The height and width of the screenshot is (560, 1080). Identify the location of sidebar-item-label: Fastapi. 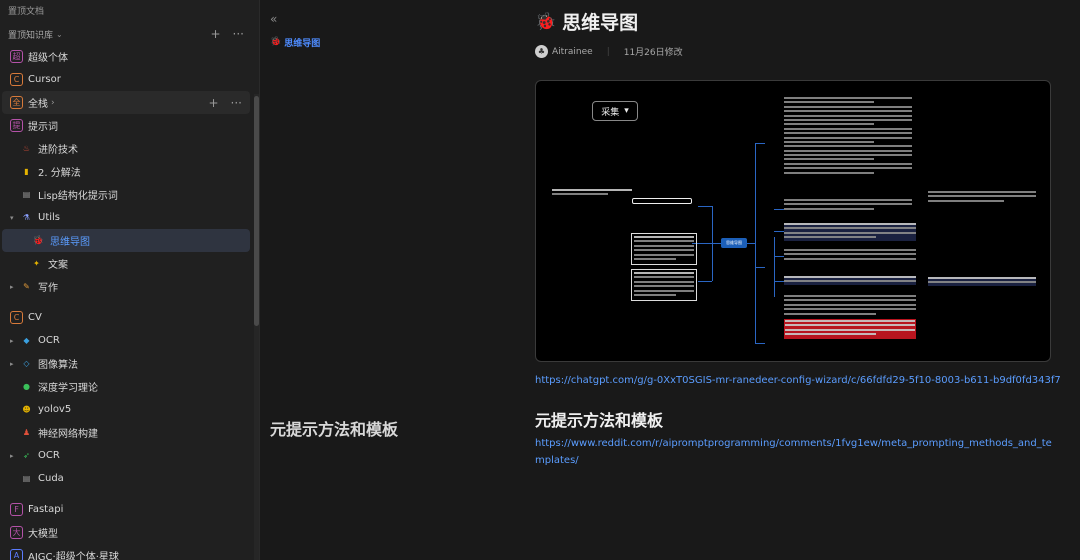
(46, 509).